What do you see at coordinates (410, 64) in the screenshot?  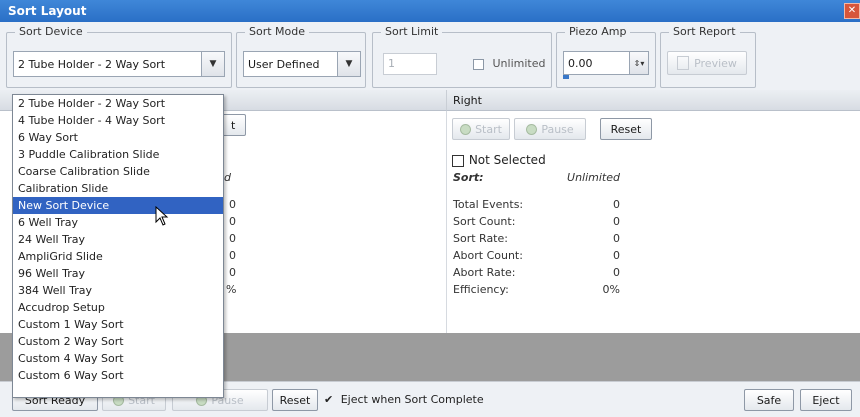 I see `sort-limit-input: 1` at bounding box center [410, 64].